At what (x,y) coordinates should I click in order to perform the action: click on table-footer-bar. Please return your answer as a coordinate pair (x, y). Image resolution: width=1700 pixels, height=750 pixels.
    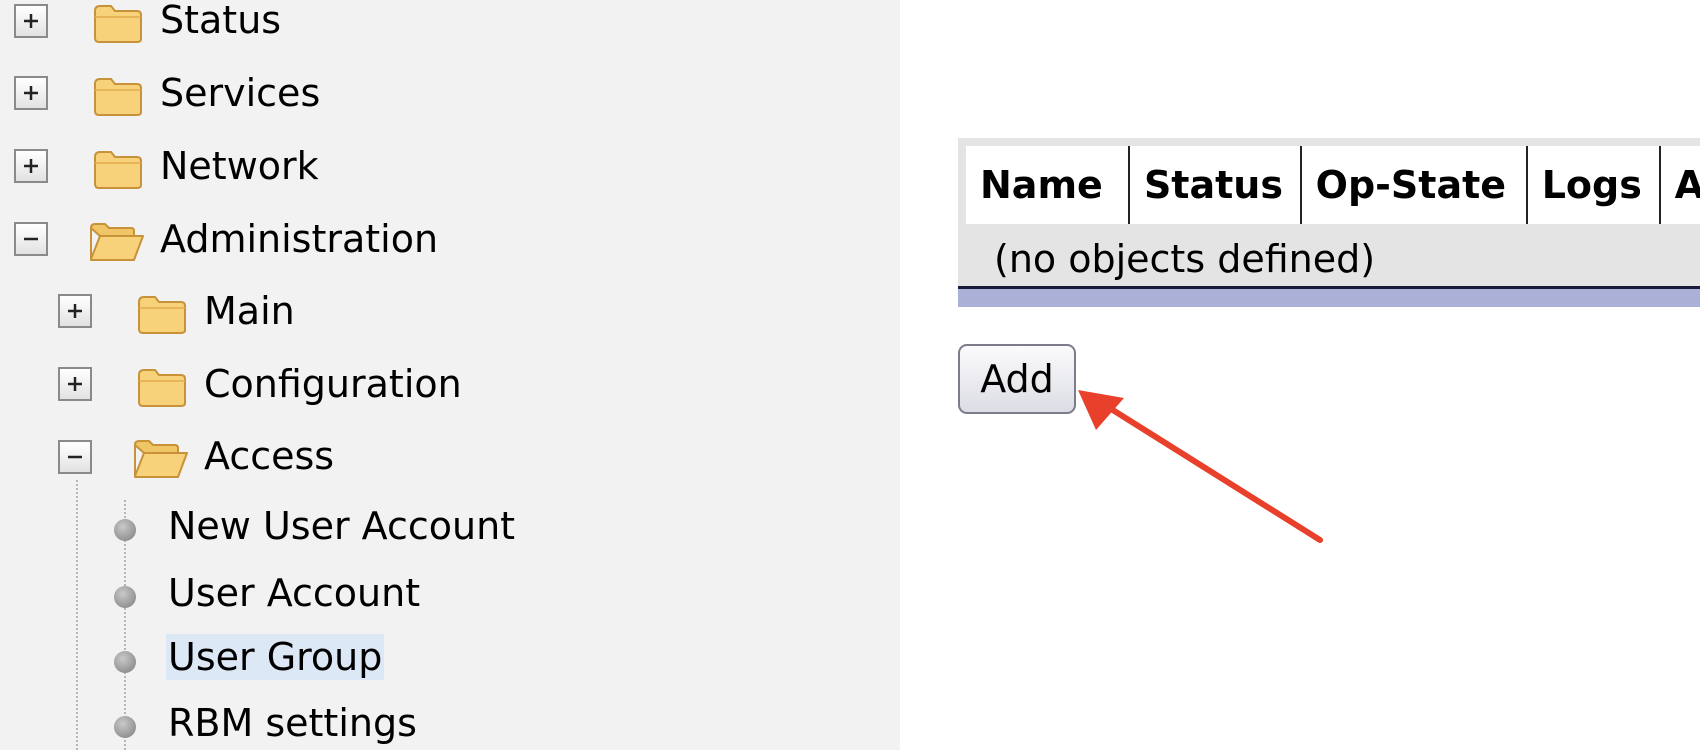
    Looking at the image, I should click on (1329, 296).